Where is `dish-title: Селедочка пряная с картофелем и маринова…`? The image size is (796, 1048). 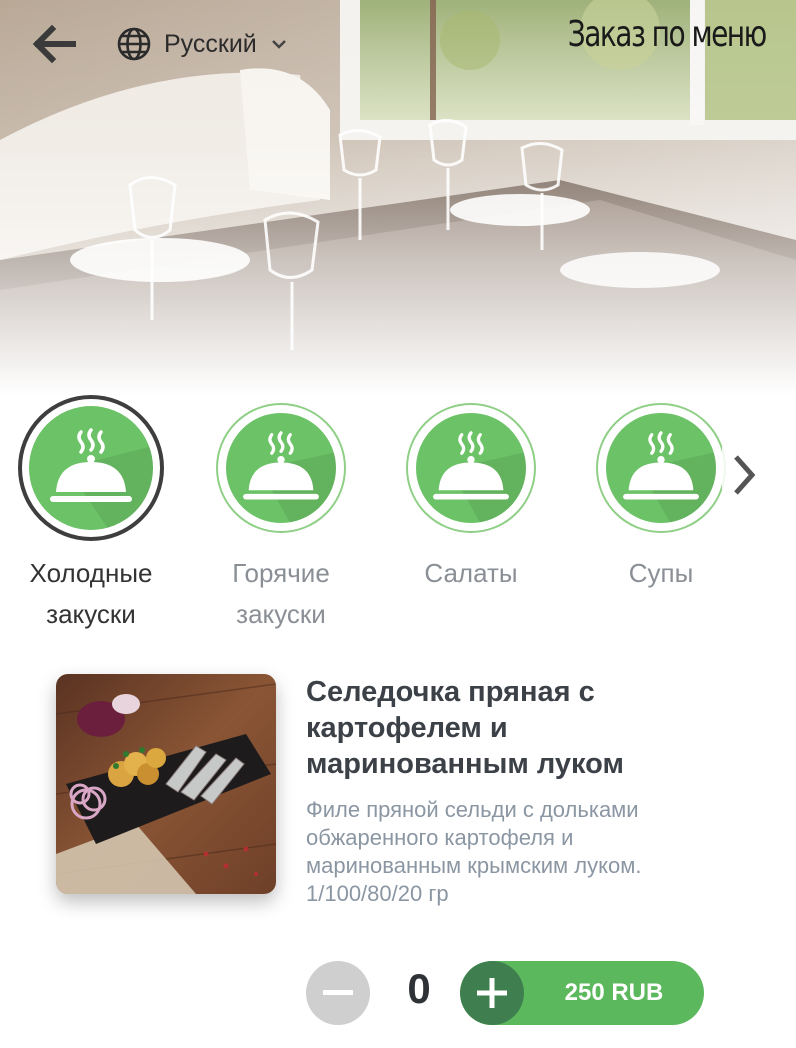
dish-title: Селедочка пряная с картофелем и маринова… is located at coordinates (465, 728).